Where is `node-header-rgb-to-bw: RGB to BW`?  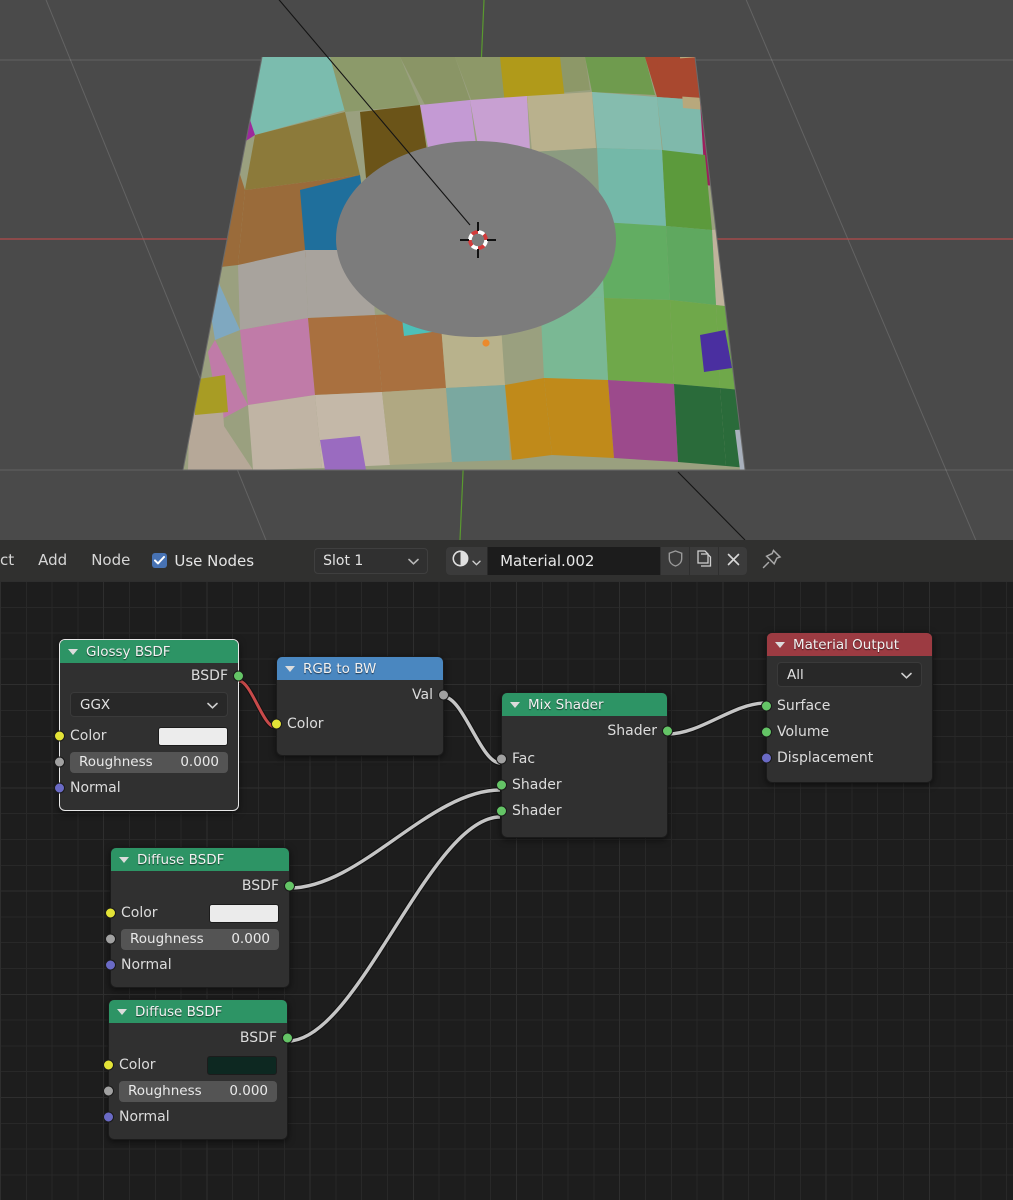 node-header-rgb-to-bw: RGB to BW is located at coordinates (360, 668).